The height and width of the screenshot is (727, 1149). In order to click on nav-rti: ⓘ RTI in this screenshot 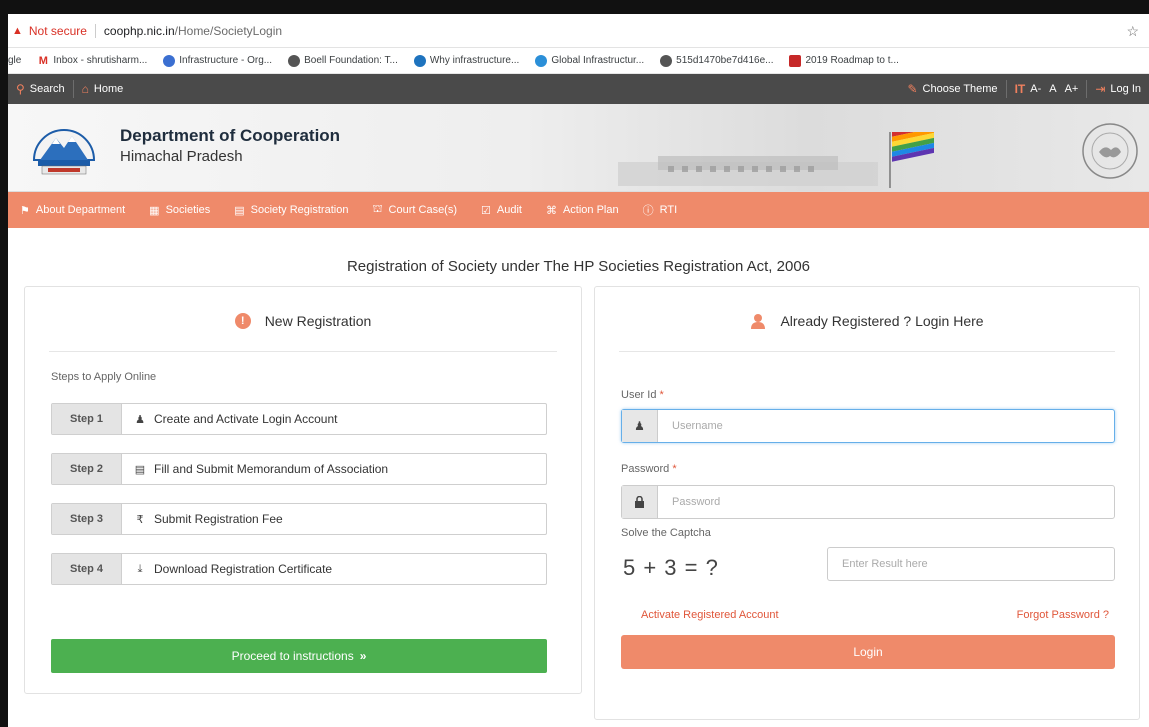, I will do `click(660, 210)`.